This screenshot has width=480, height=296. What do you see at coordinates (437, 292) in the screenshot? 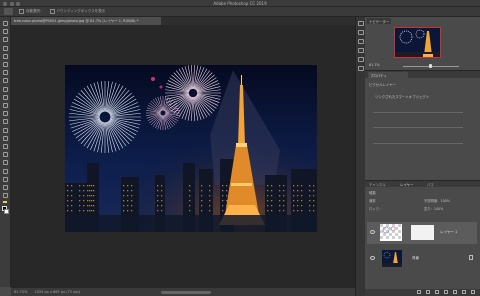
I see `add-mask-icon` at bounding box center [437, 292].